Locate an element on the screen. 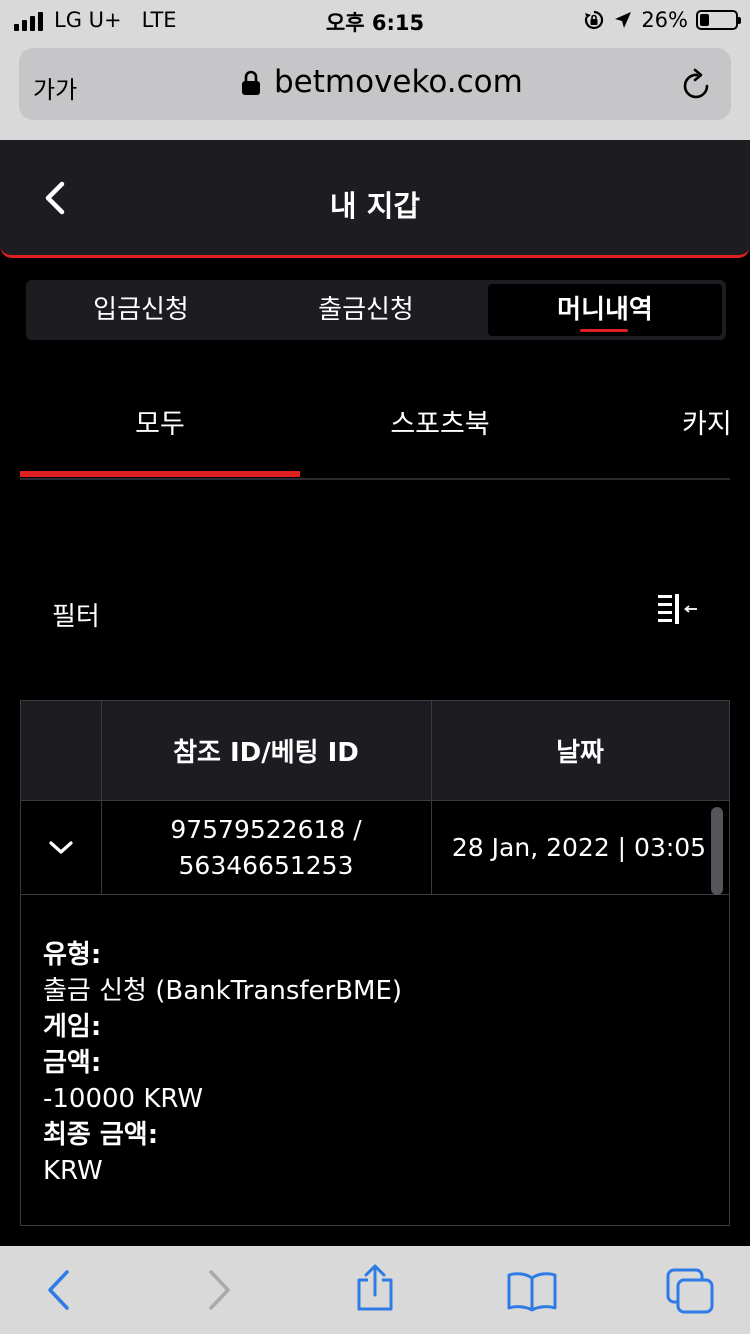 Image resolution: width=750 pixels, height=1334 pixels. row-expand-toggle is located at coordinates (61, 847).